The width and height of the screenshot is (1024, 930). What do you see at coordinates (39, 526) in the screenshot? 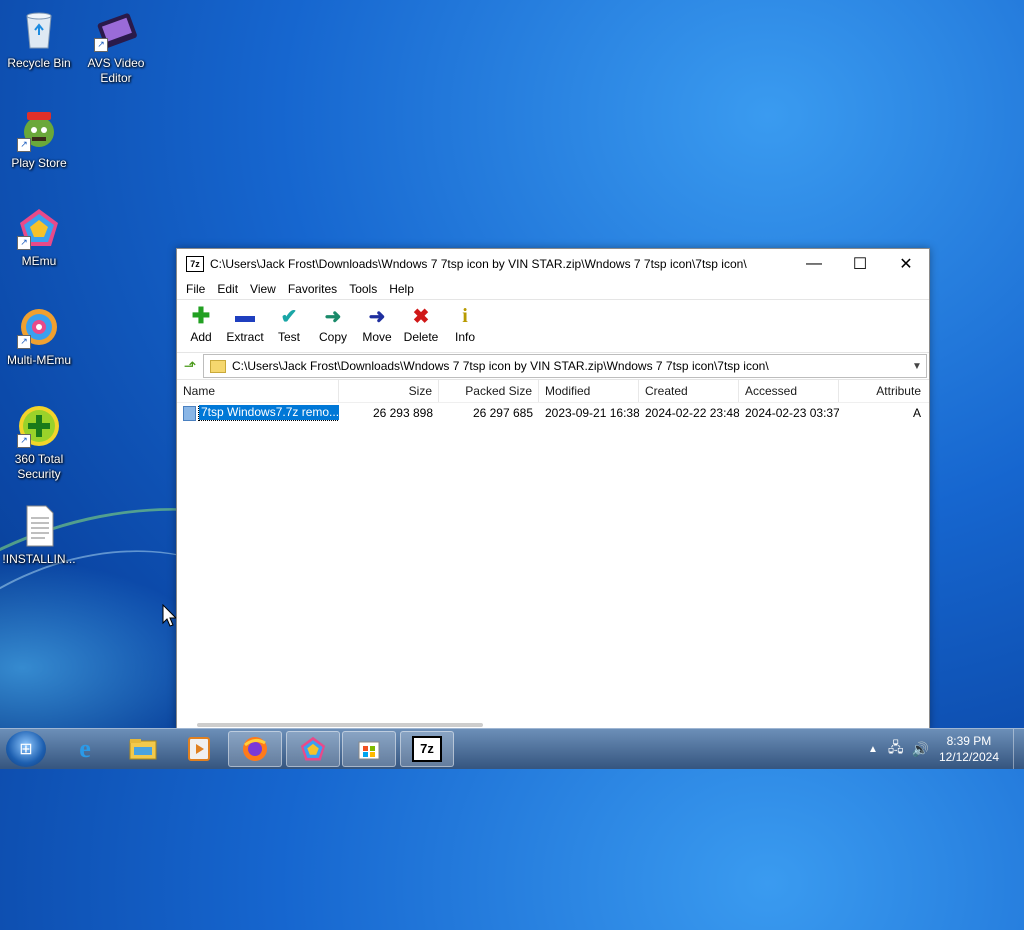
I see `text-document-icon` at bounding box center [39, 526].